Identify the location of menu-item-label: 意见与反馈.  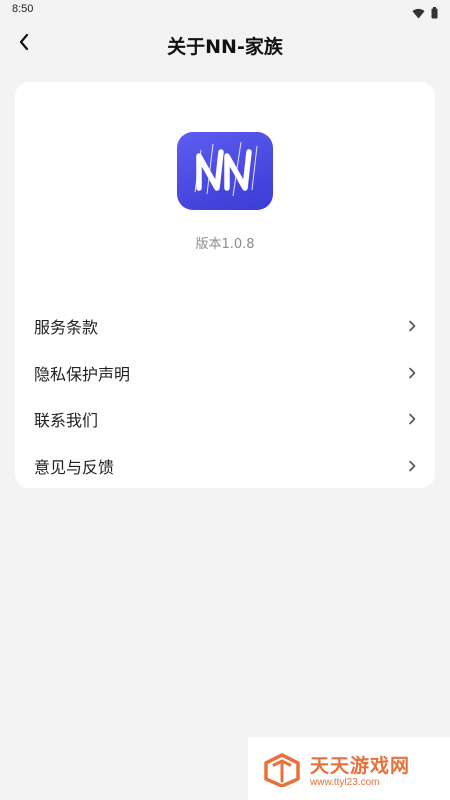
(74, 467).